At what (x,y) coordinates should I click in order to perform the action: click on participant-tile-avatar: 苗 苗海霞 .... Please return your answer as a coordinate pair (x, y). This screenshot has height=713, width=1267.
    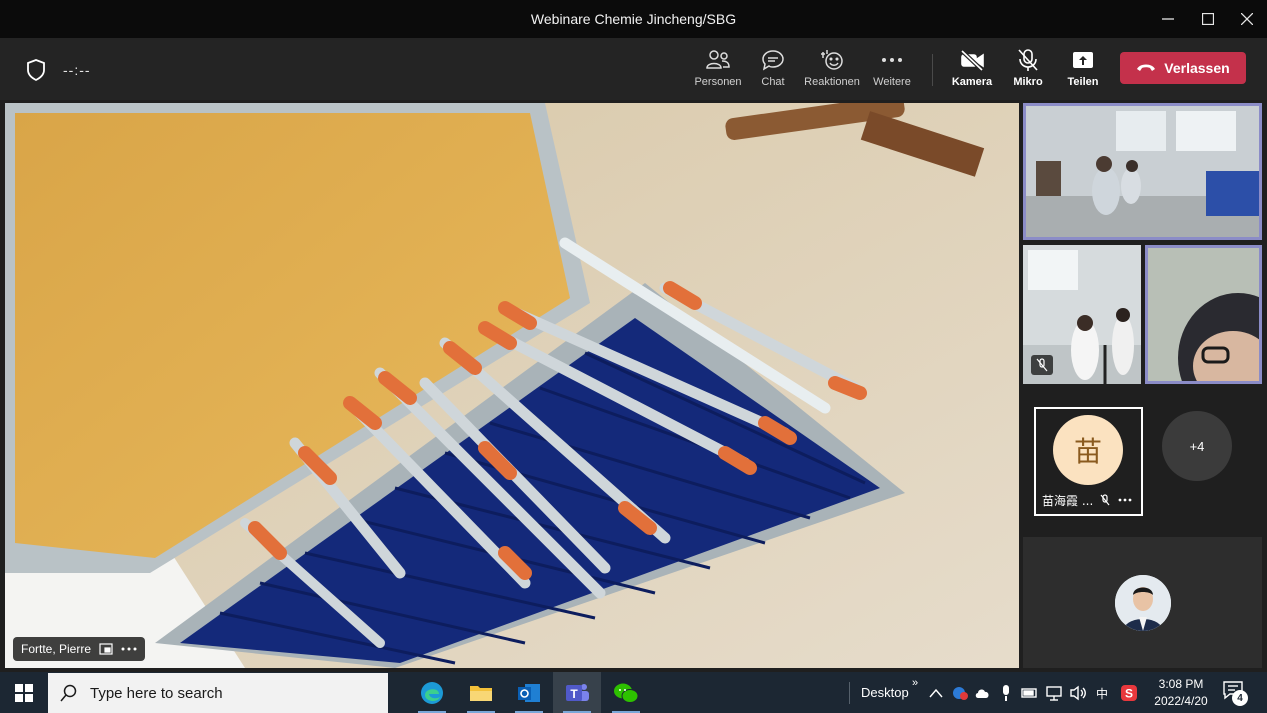
    Looking at the image, I should click on (1088, 461).